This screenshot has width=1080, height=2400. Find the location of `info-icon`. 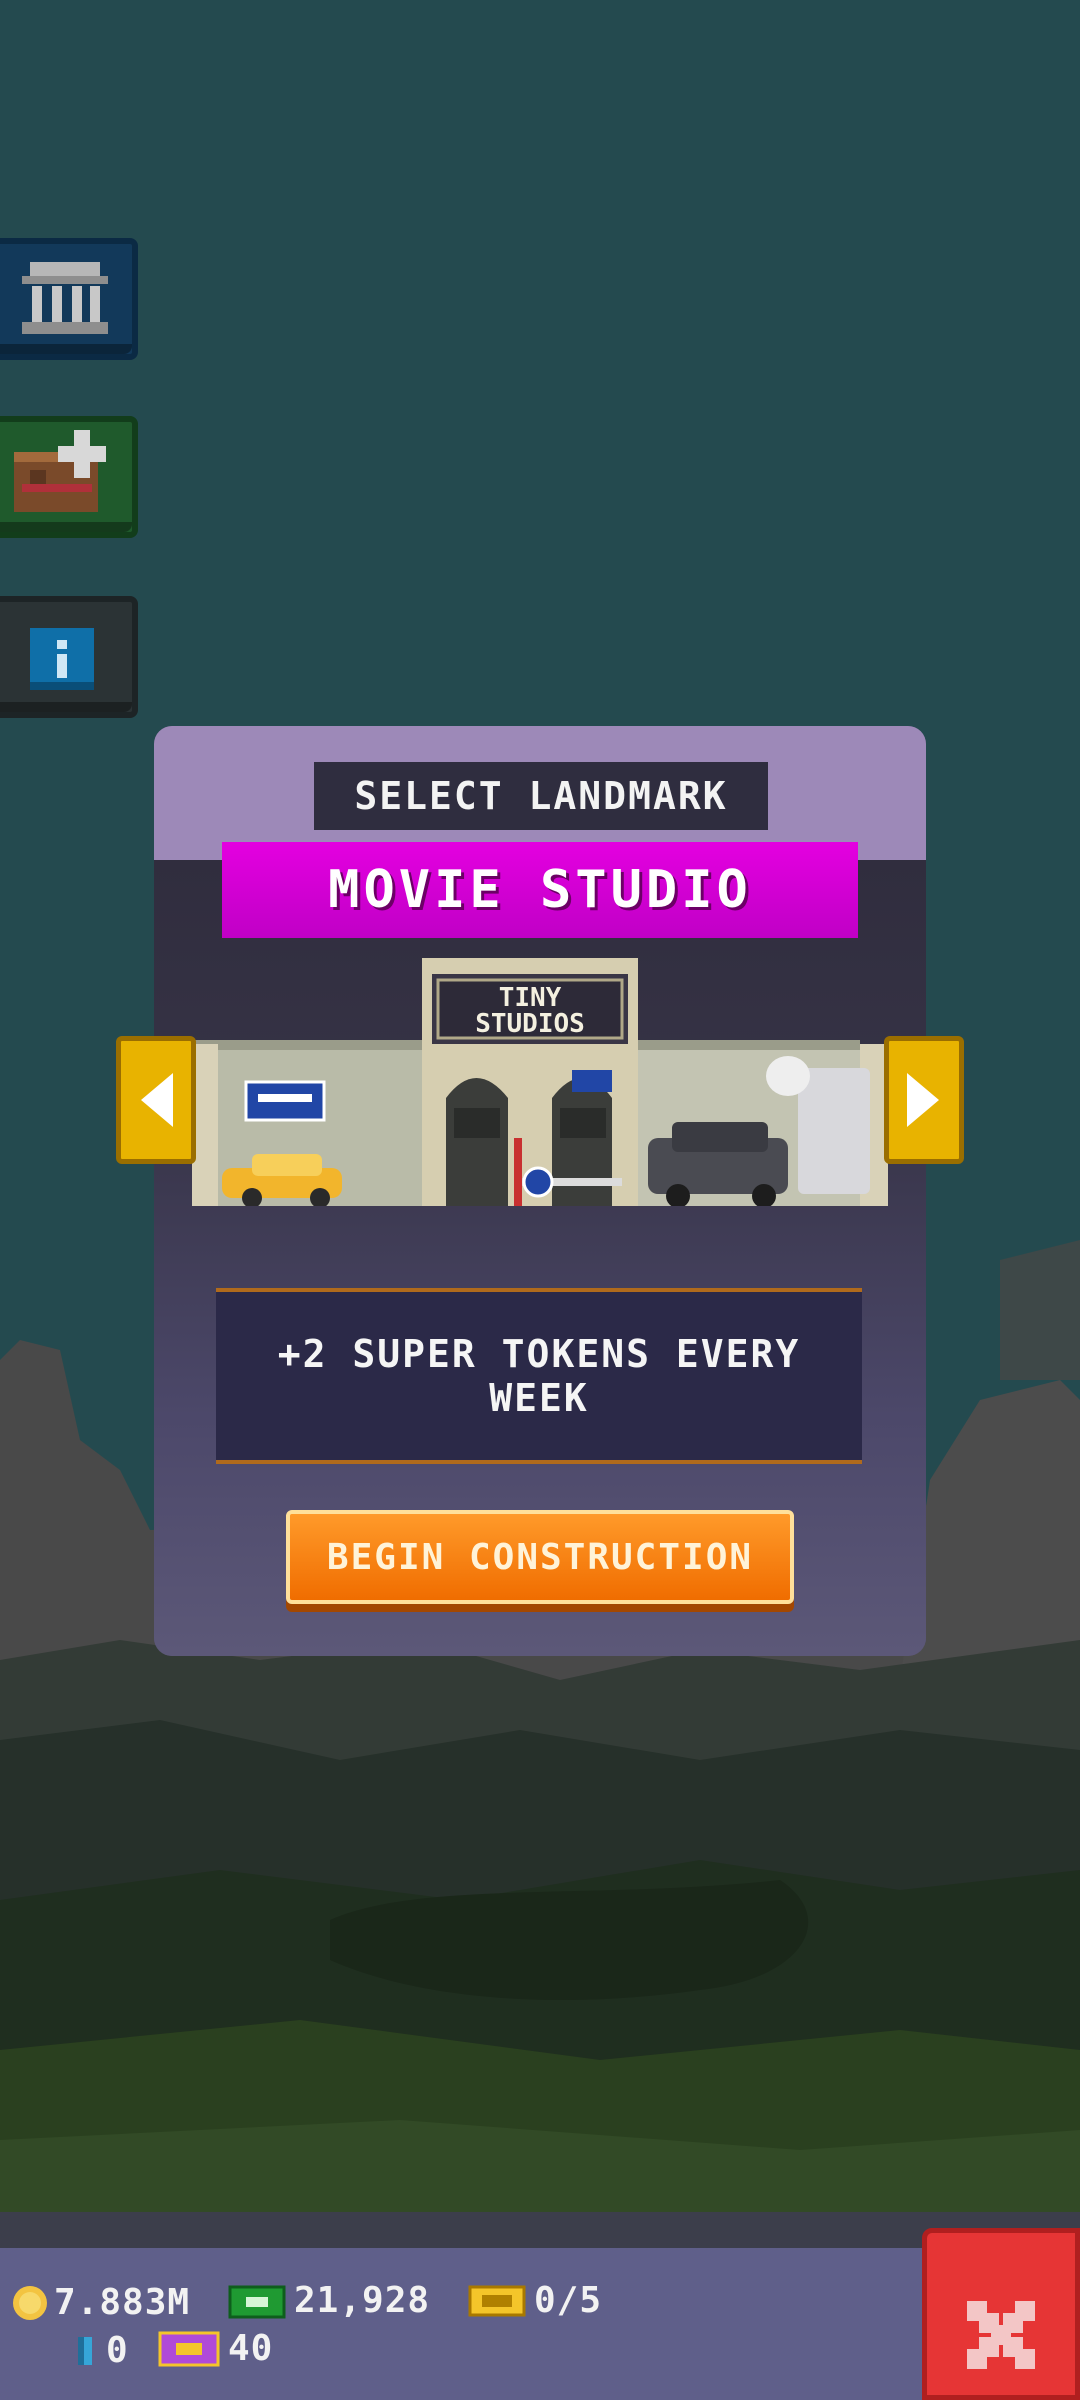

info-icon is located at coordinates (62, 659).